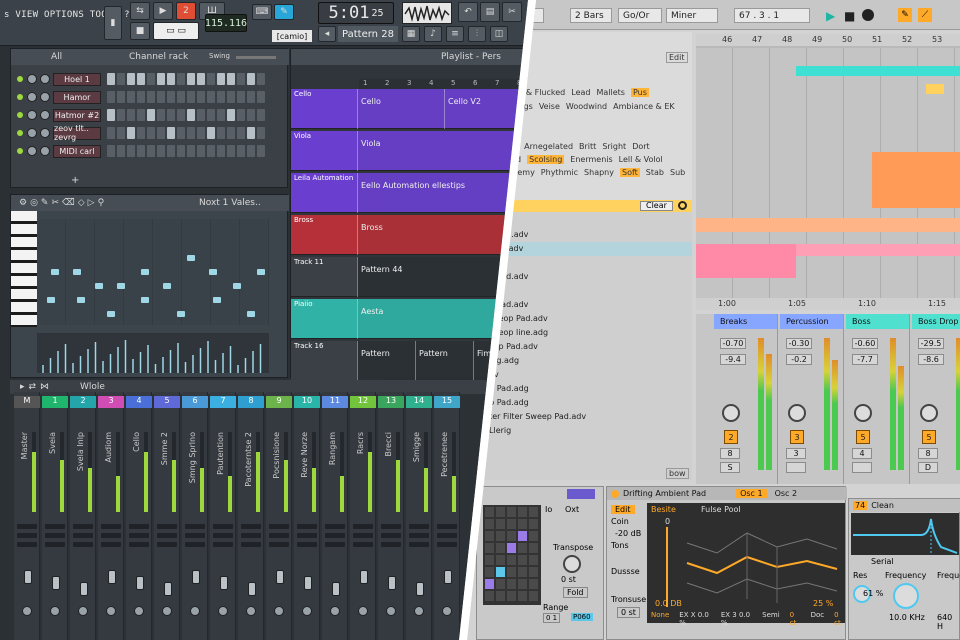  Describe the element at coordinates (75, 180) in the screenshot. I see `add-channel-button: +` at that location.